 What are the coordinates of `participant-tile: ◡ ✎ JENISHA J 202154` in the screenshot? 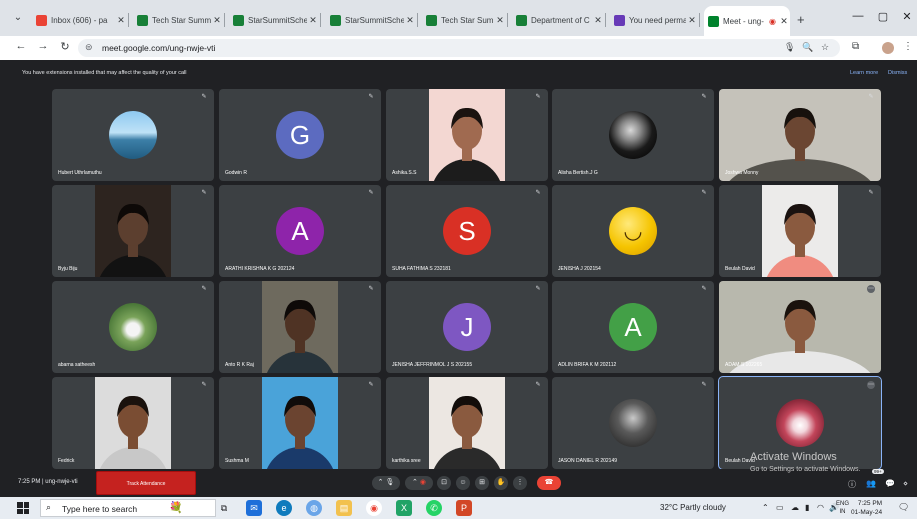 It's located at (633, 231).